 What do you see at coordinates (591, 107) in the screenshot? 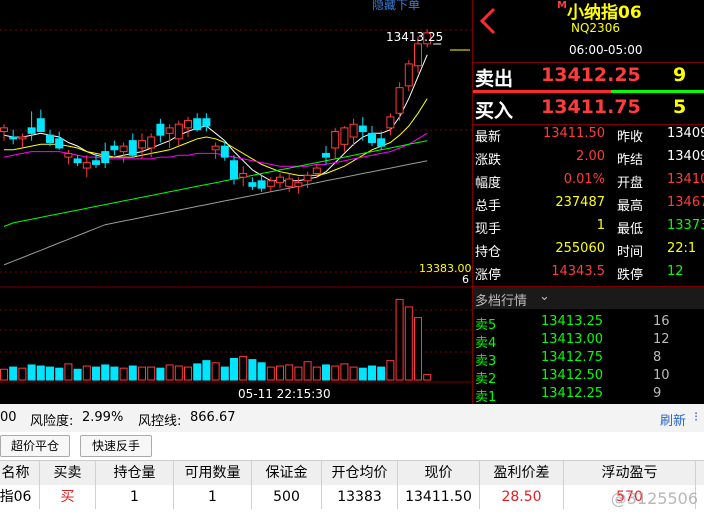
I see `bid-price: 13411.75` at bounding box center [591, 107].